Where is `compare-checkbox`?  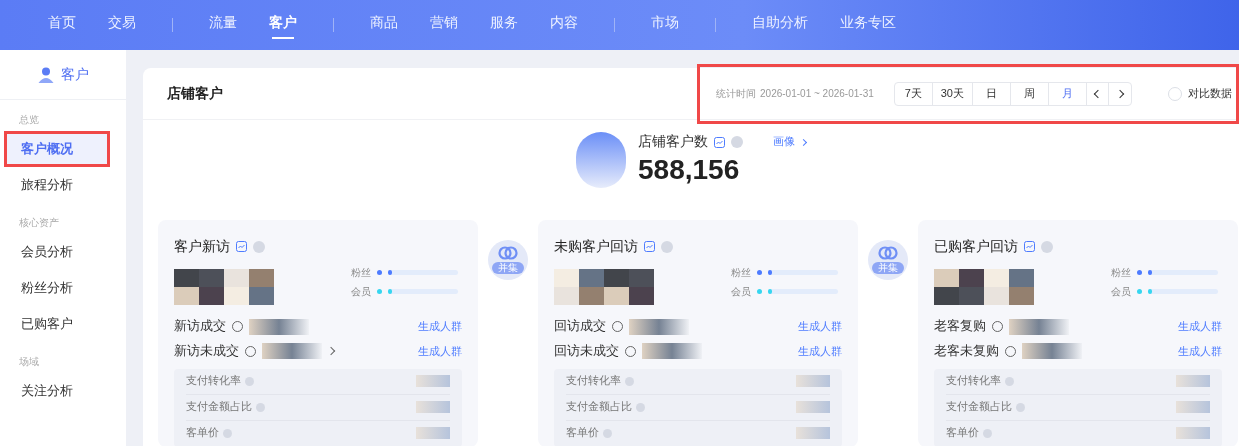 compare-checkbox is located at coordinates (1175, 93).